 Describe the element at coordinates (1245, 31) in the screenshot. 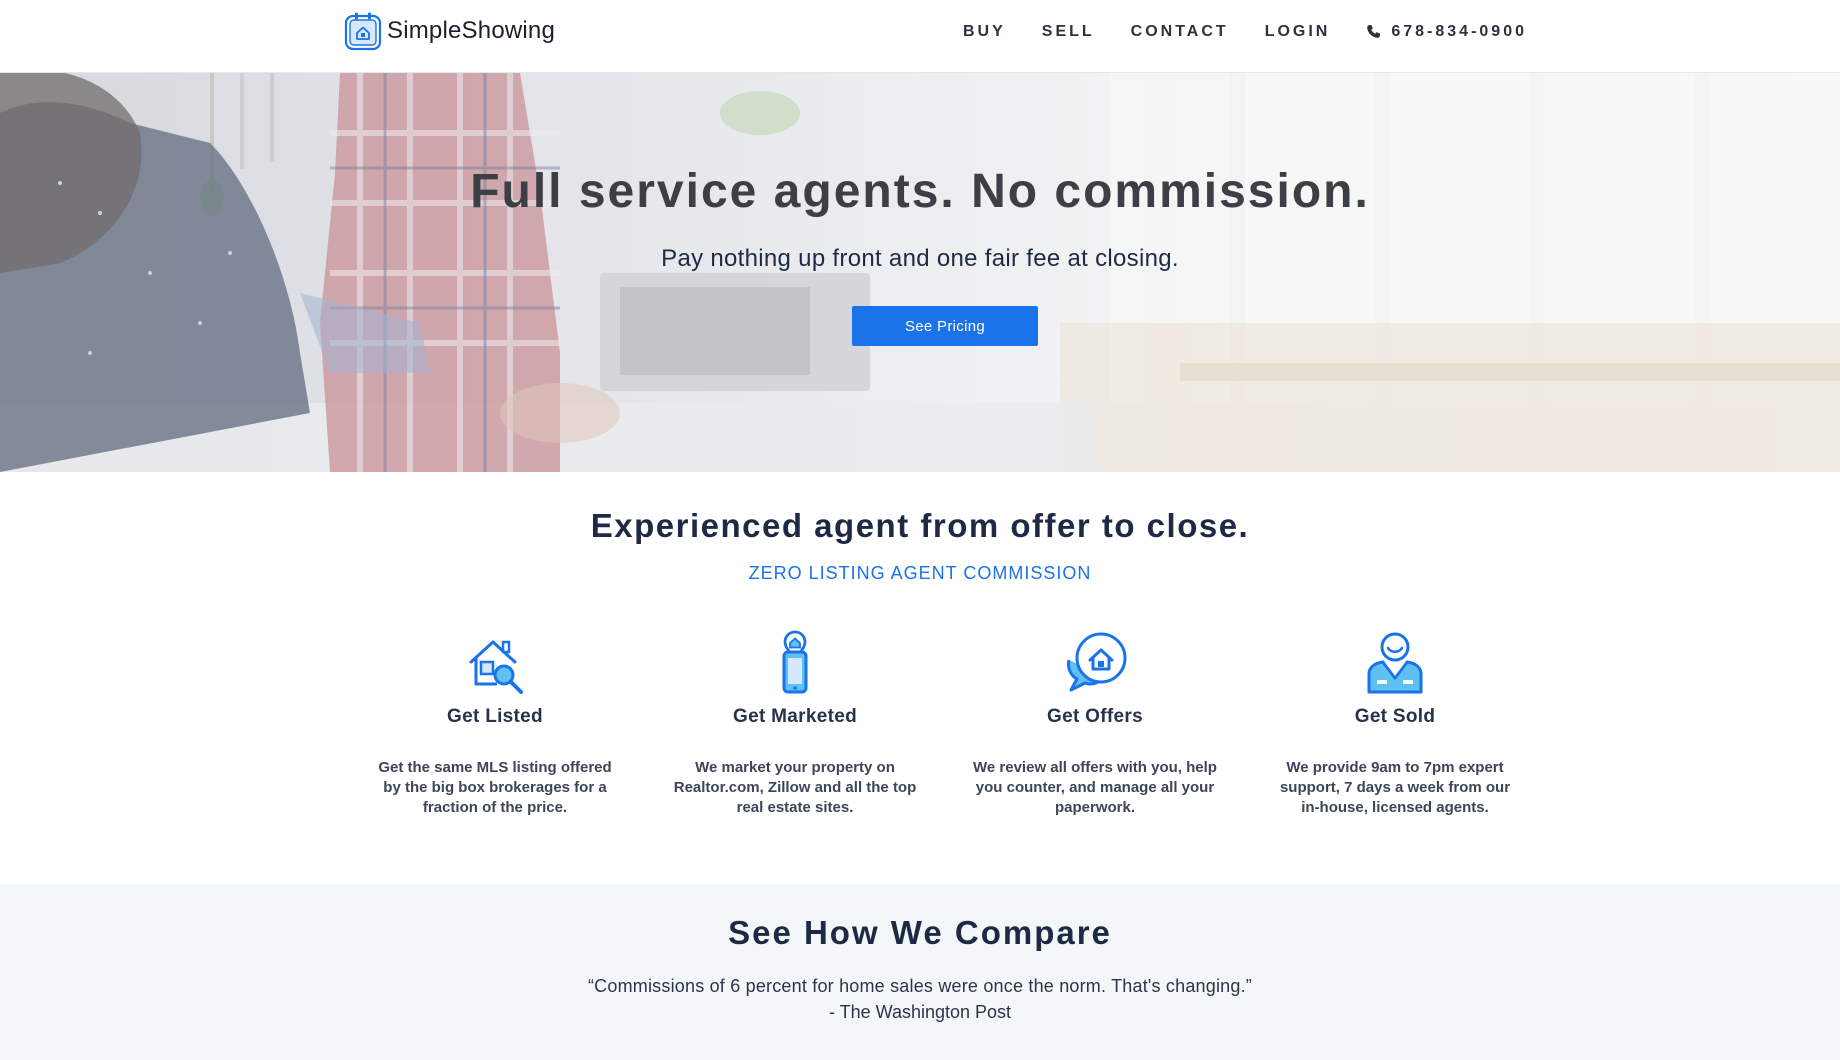

I see `main-nav: BUY SELL CONTACT LOGIN 678-834-0900` at that location.